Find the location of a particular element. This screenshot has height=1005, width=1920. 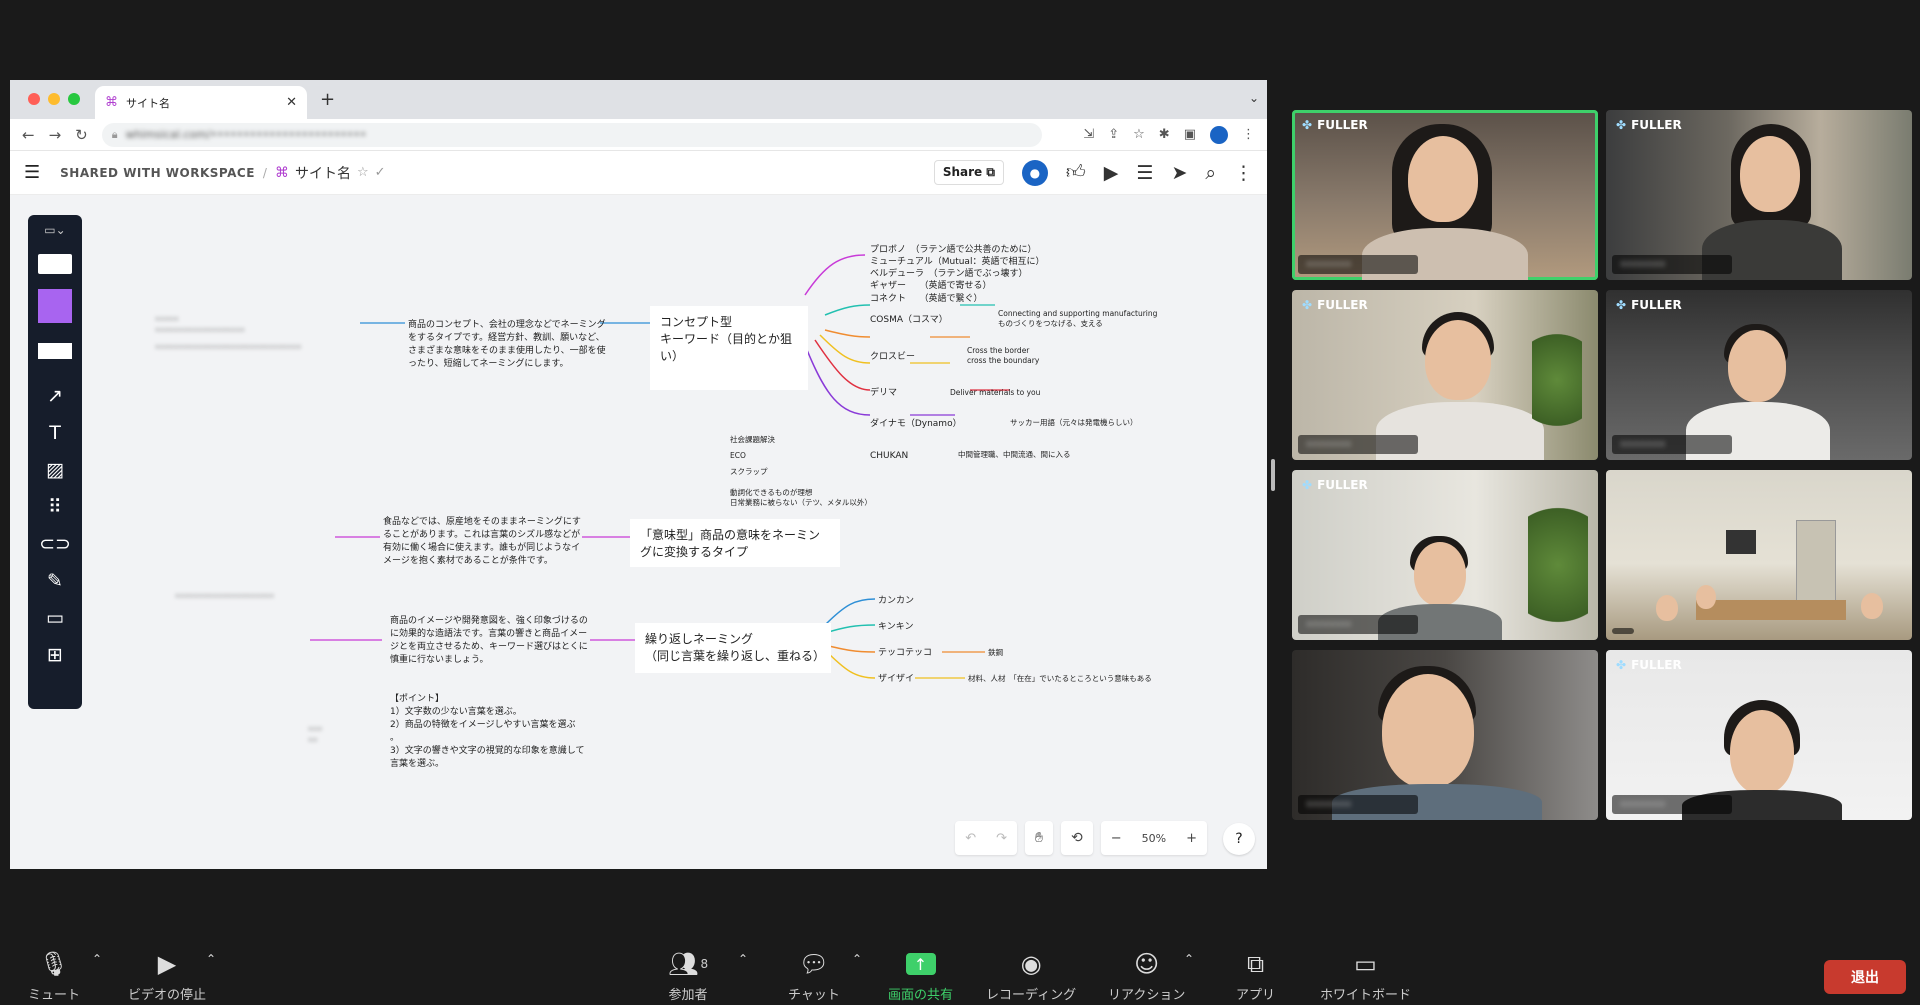

redo-icon: ↷ is located at coordinates (1001, 838).